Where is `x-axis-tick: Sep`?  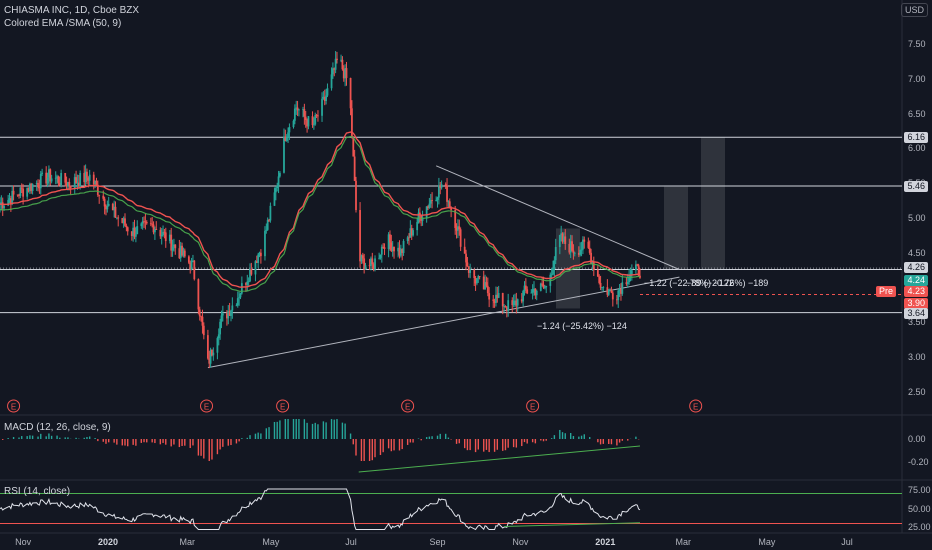
x-axis-tick: Sep is located at coordinates (437, 542).